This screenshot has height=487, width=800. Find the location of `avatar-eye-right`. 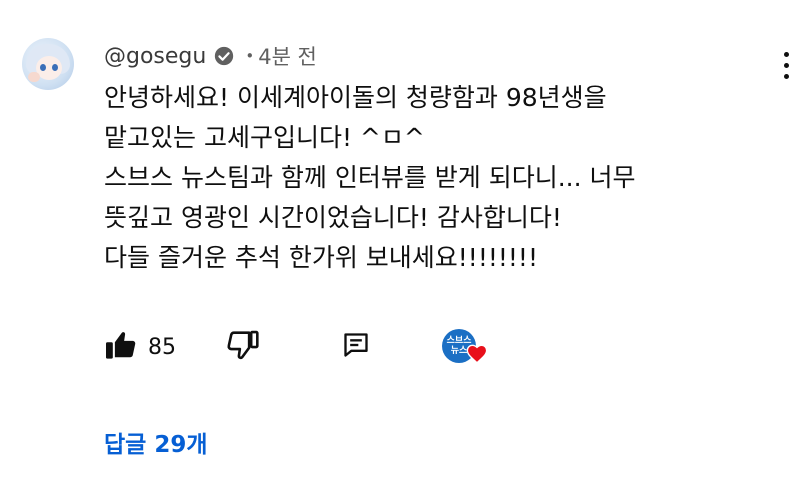

avatar-eye-right is located at coordinates (55, 67).